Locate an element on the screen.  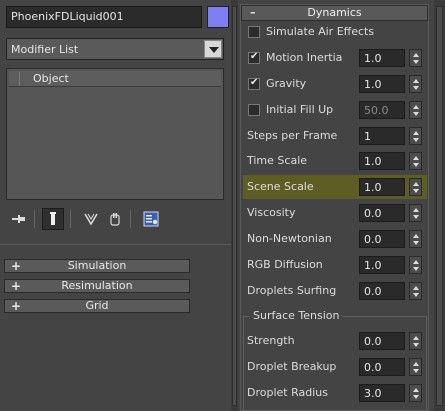
gravity-field: 1.0 is located at coordinates (382, 84).